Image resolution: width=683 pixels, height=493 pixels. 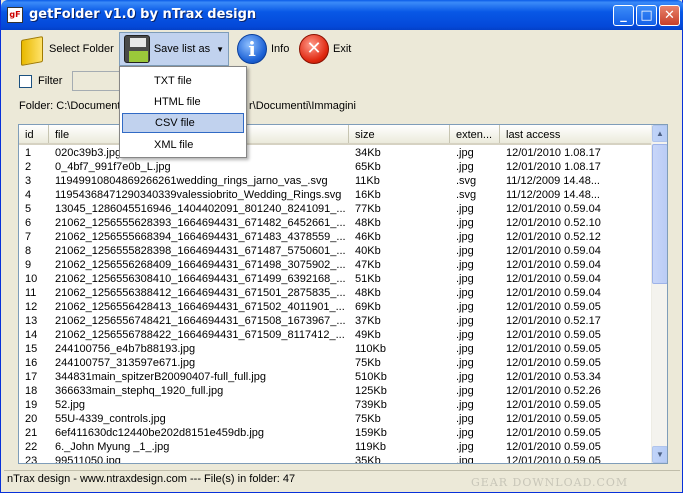 What do you see at coordinates (335, 405) in the screenshot?
I see `table-row: 19 52.jpg 739Kb .jpg 12/01/2010 0.59.05` at bounding box center [335, 405].